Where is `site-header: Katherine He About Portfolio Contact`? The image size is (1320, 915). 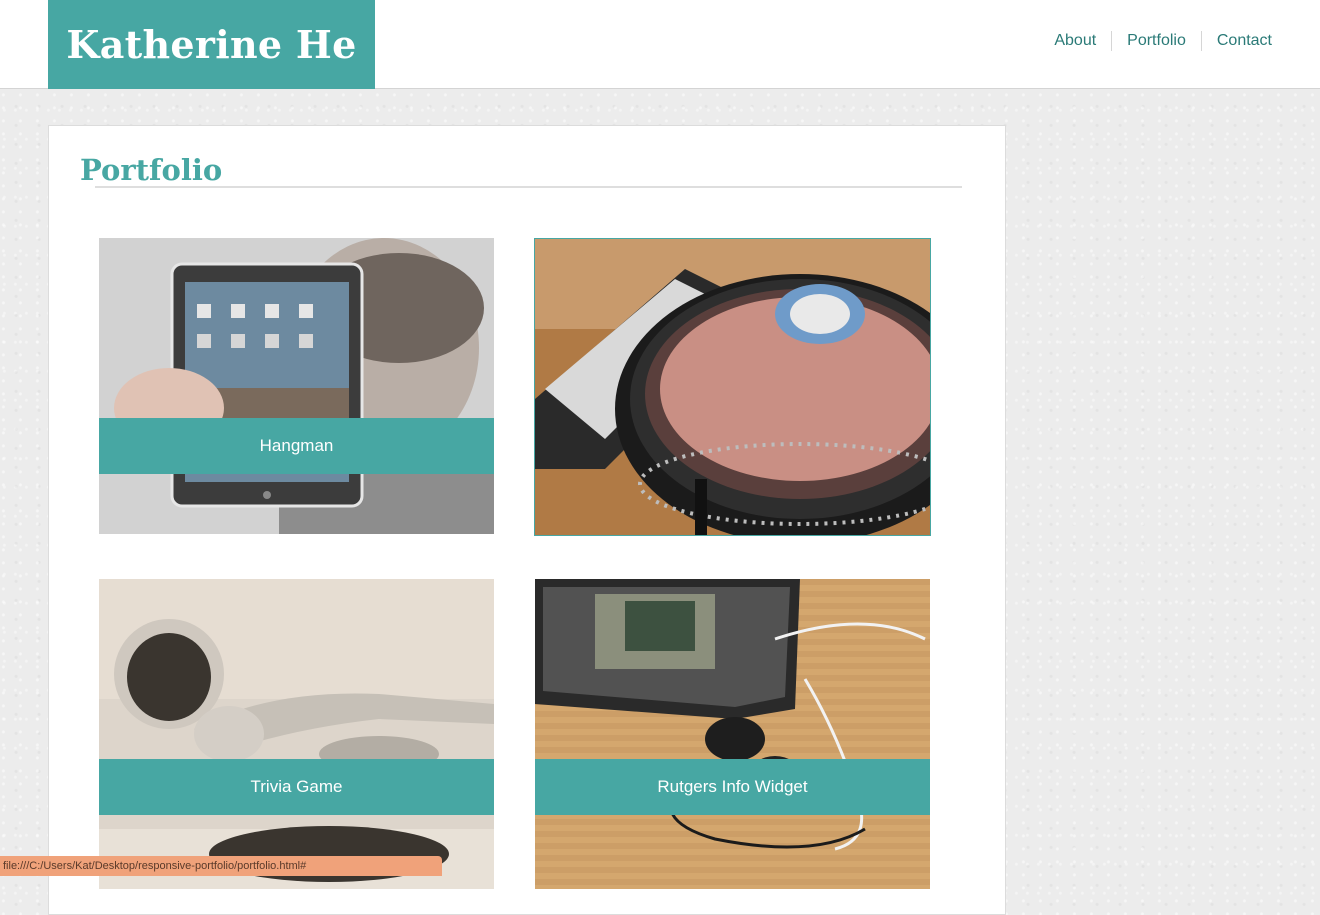 site-header: Katherine He About Portfolio Contact is located at coordinates (660, 44).